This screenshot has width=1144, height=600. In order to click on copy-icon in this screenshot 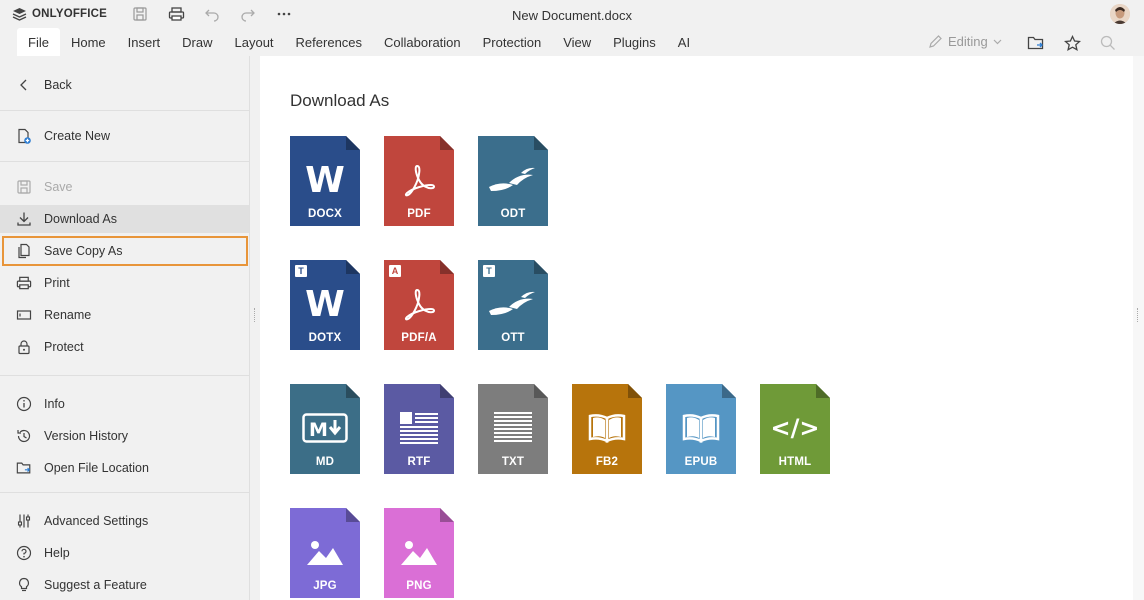, I will do `click(24, 251)`.